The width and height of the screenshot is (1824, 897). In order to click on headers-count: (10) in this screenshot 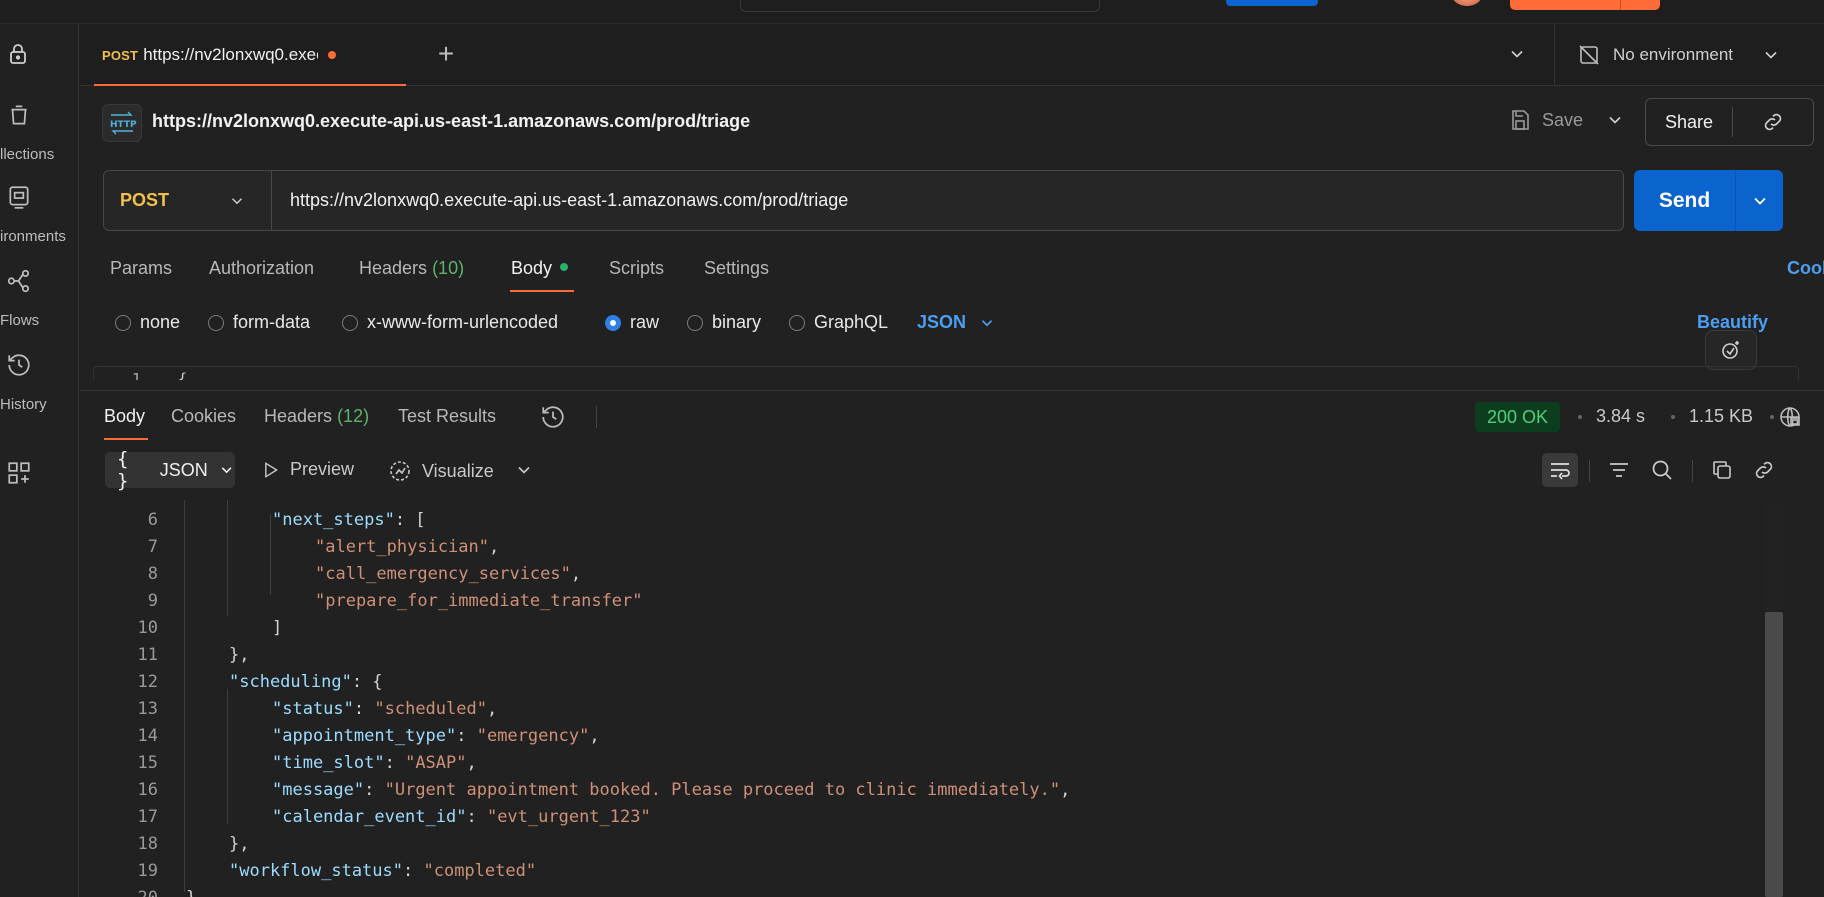, I will do `click(448, 268)`.